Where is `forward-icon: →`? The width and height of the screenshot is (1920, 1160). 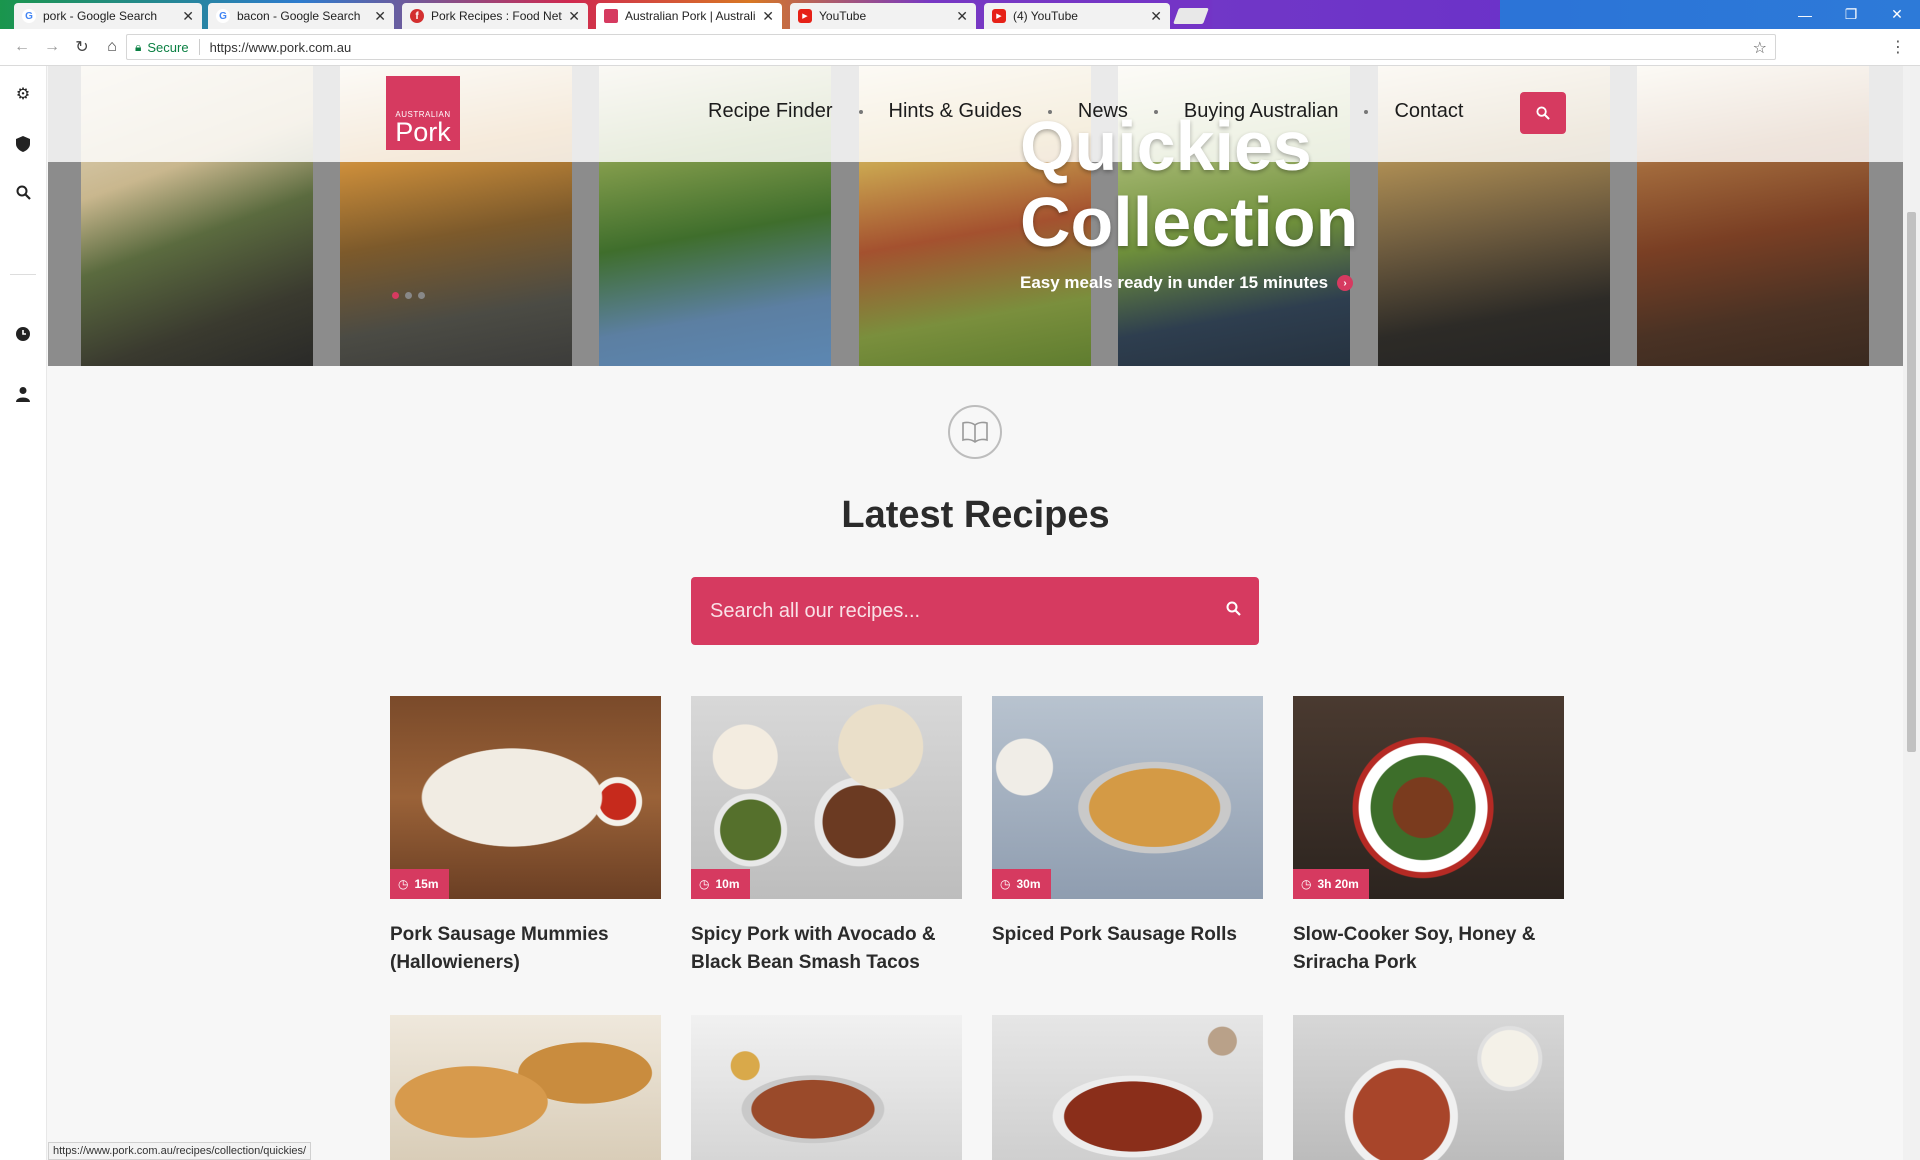 forward-icon: → is located at coordinates (52, 47).